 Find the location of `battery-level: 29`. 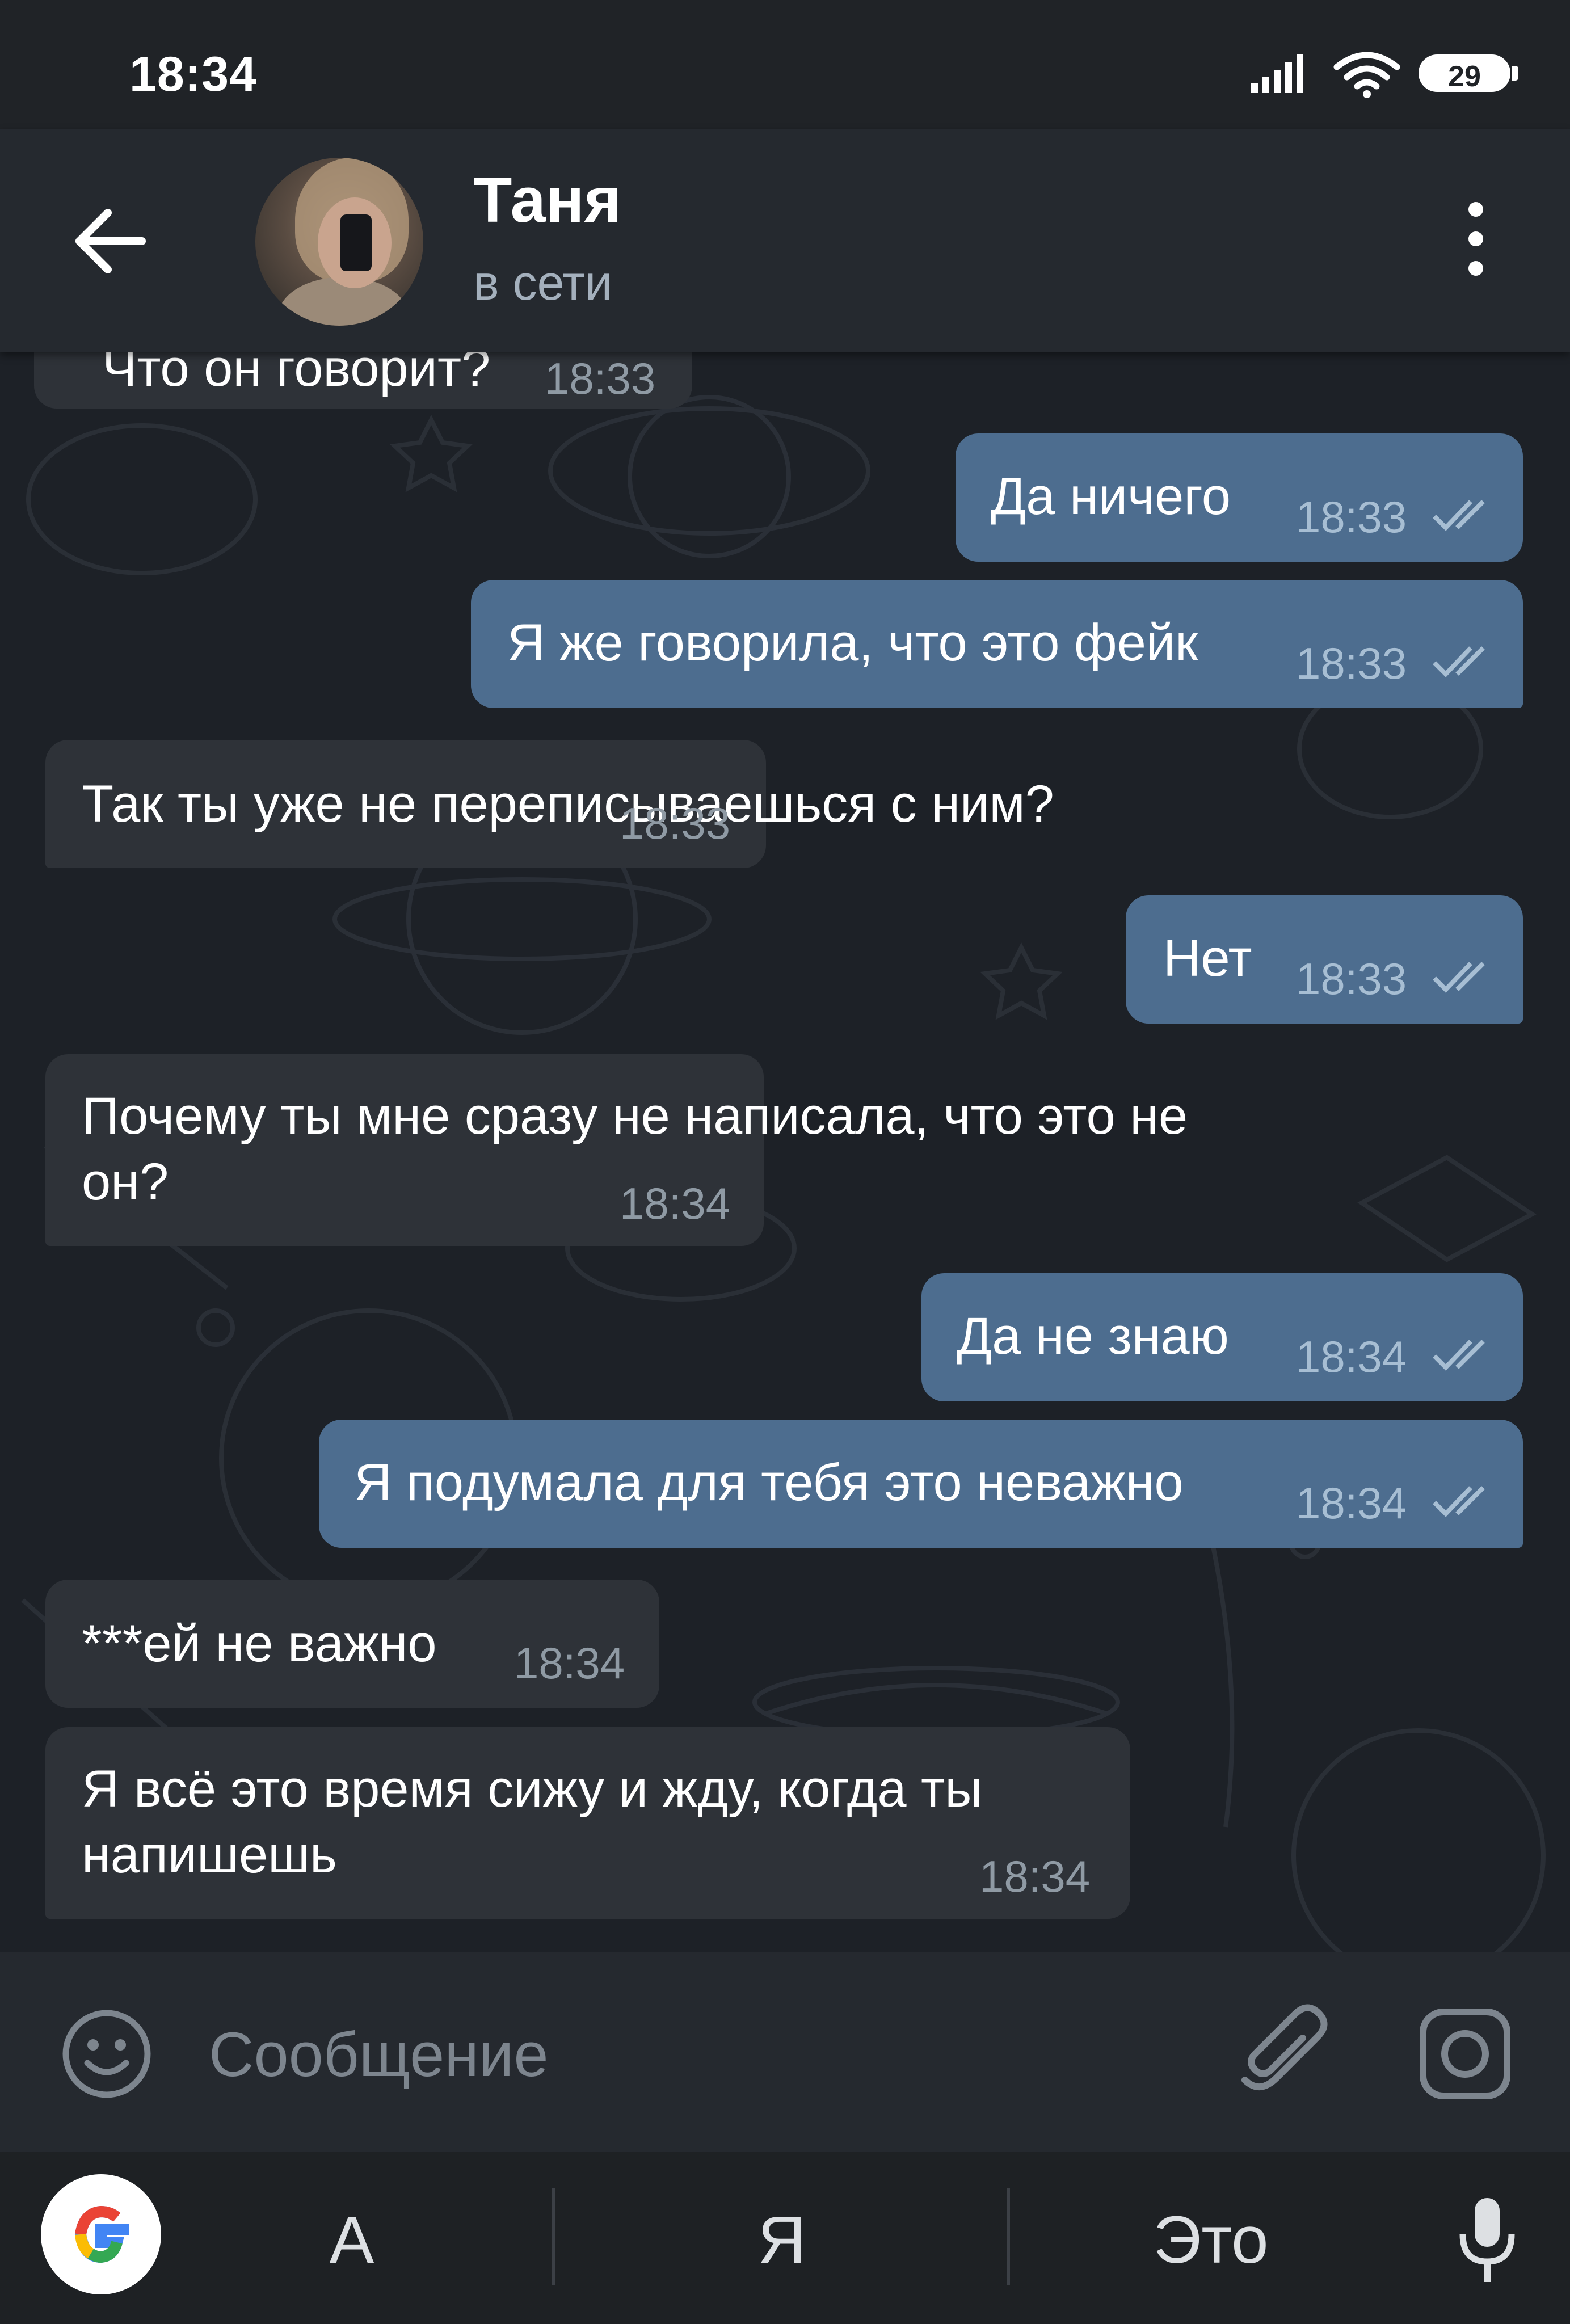

battery-level: 29 is located at coordinates (1464, 76).